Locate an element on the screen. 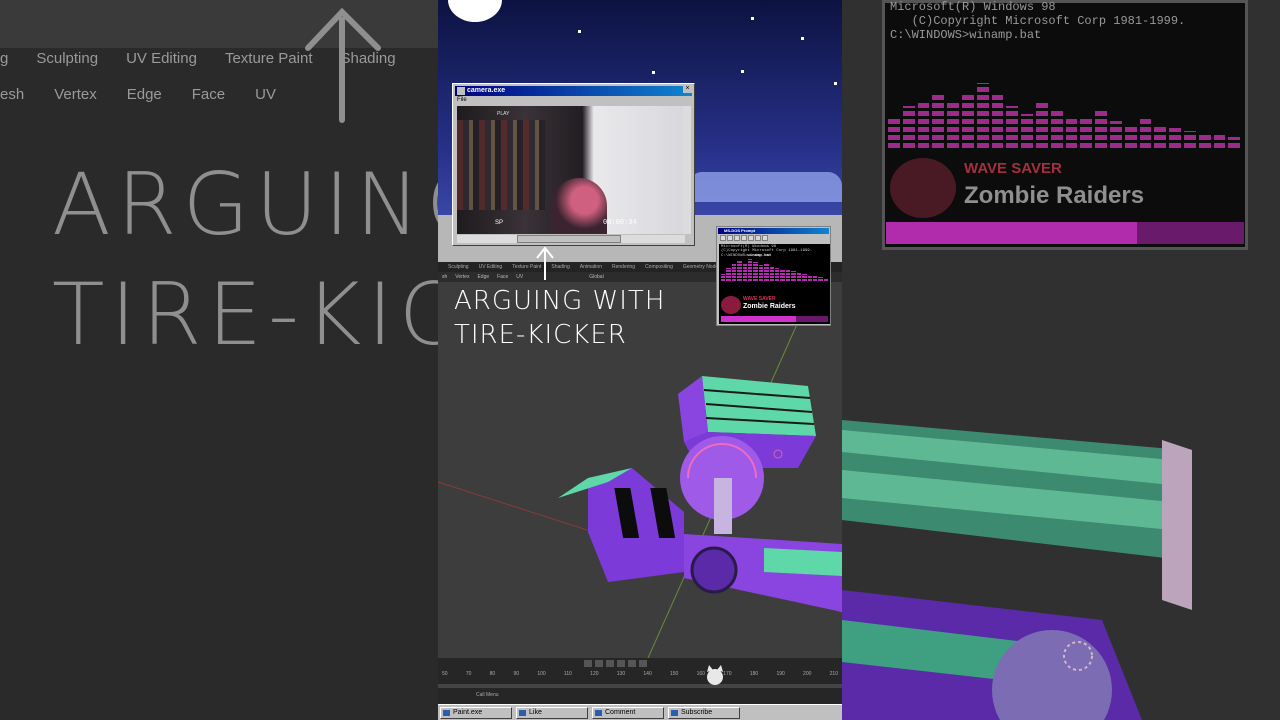 The width and height of the screenshot is (1280, 720). play-reverse-icon is located at coordinates (610, 663).